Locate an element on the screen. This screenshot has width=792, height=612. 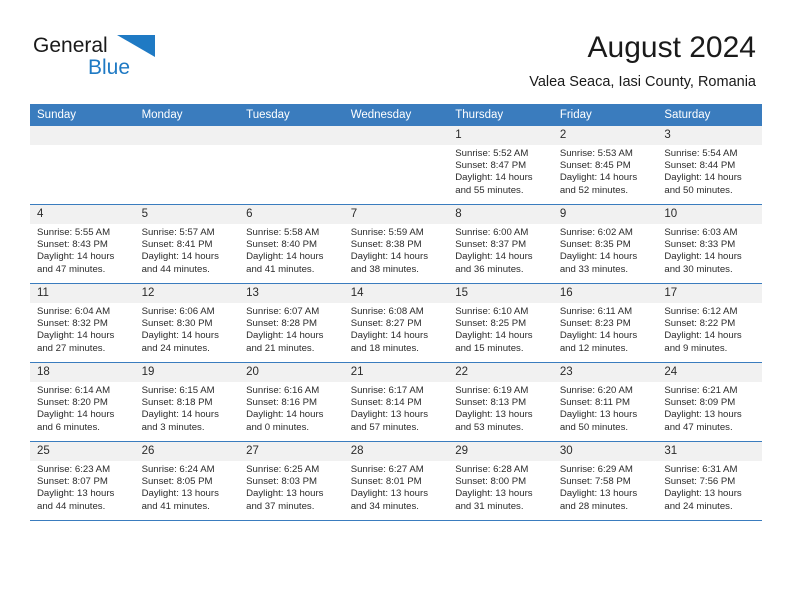
weekday-header-monday: Monday is located at coordinates (187, 115).